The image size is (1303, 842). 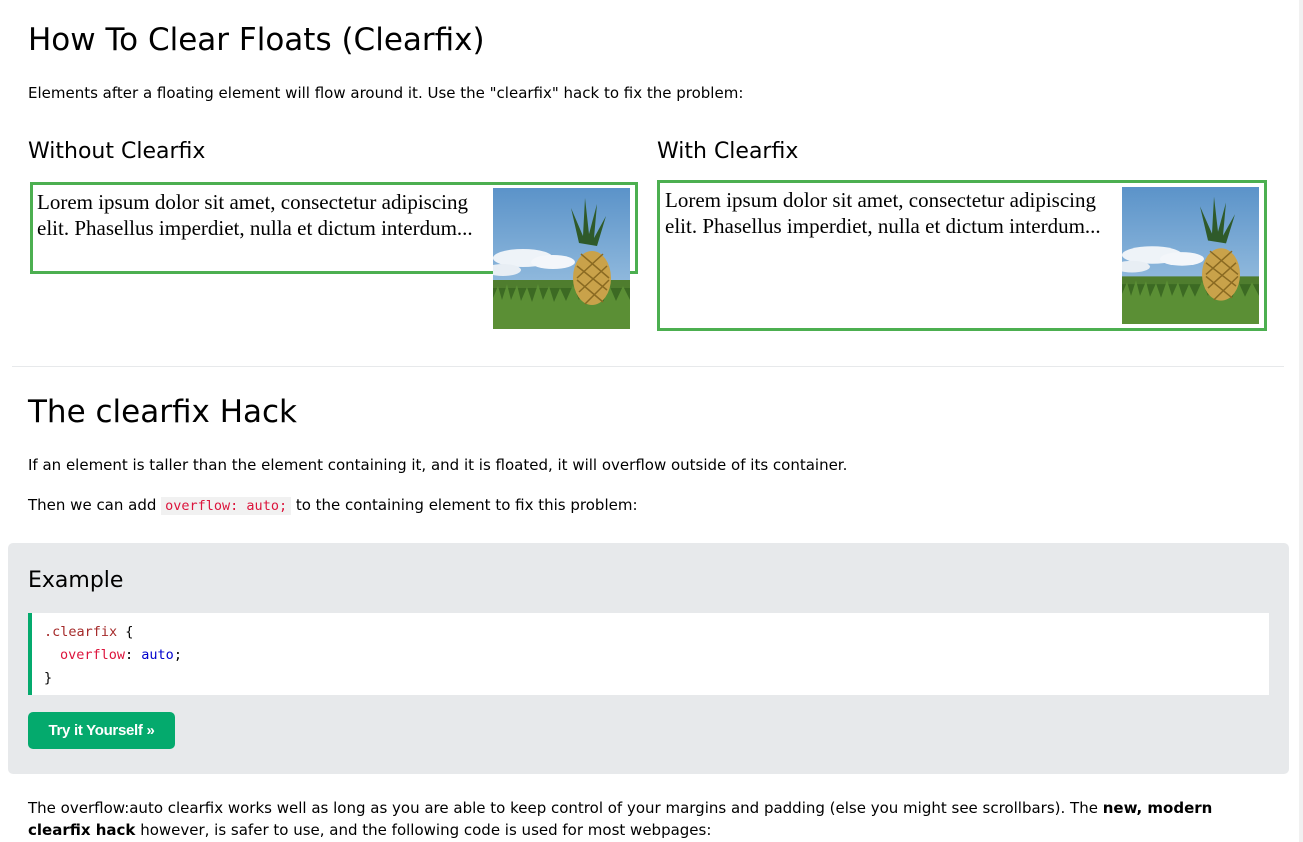 I want to click on hack-paragraph-2-start: Then we can add, so click(x=95, y=505).